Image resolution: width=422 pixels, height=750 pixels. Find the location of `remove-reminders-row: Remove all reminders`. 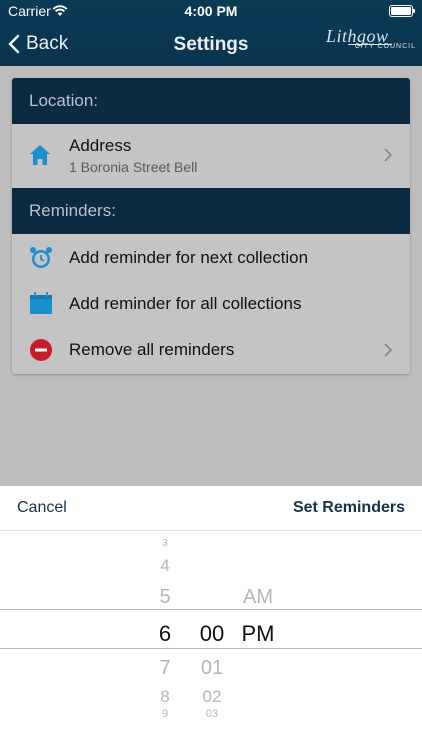

remove-reminders-row: Remove all reminders is located at coordinates (211, 350).